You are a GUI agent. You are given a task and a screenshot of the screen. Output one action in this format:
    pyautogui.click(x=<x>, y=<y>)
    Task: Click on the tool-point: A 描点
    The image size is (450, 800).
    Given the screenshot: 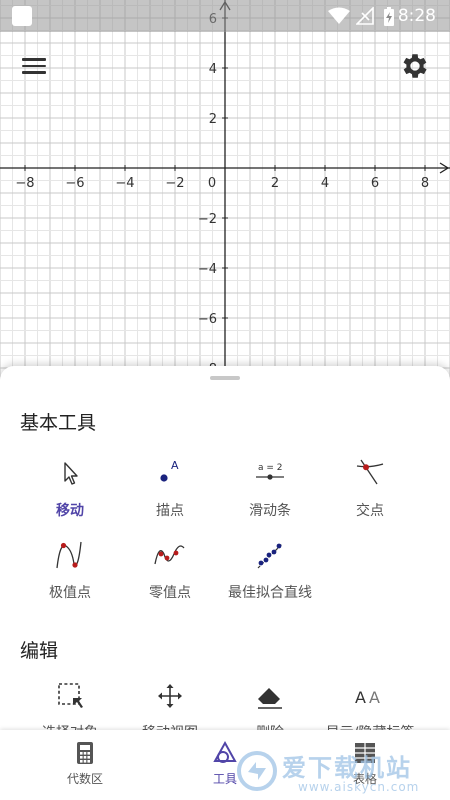 What is the action you would take?
    pyautogui.click(x=170, y=488)
    